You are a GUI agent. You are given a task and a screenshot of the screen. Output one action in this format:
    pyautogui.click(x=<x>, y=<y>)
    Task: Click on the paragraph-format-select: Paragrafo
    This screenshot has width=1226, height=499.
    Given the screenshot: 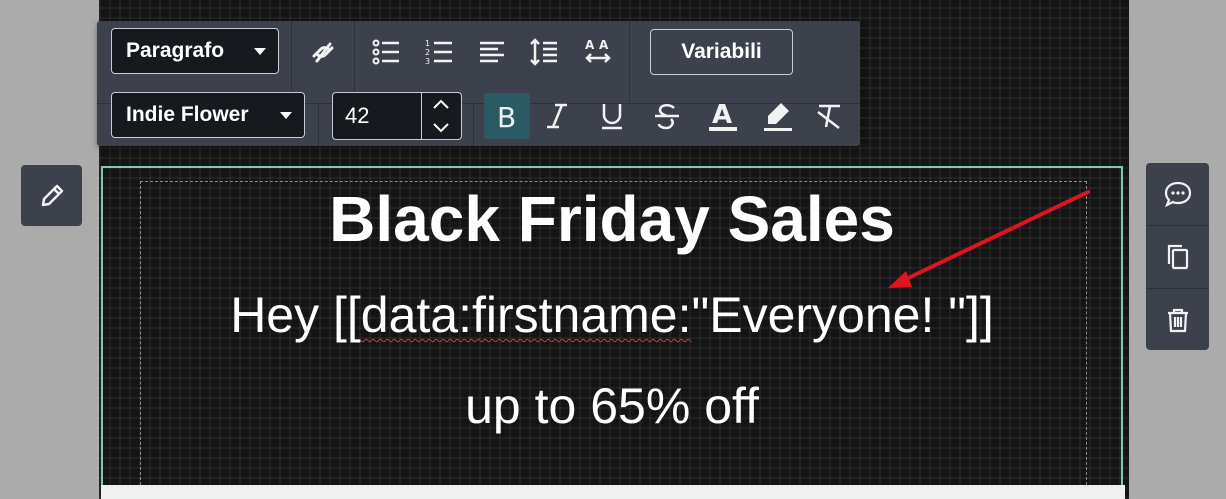 What is the action you would take?
    pyautogui.click(x=195, y=51)
    